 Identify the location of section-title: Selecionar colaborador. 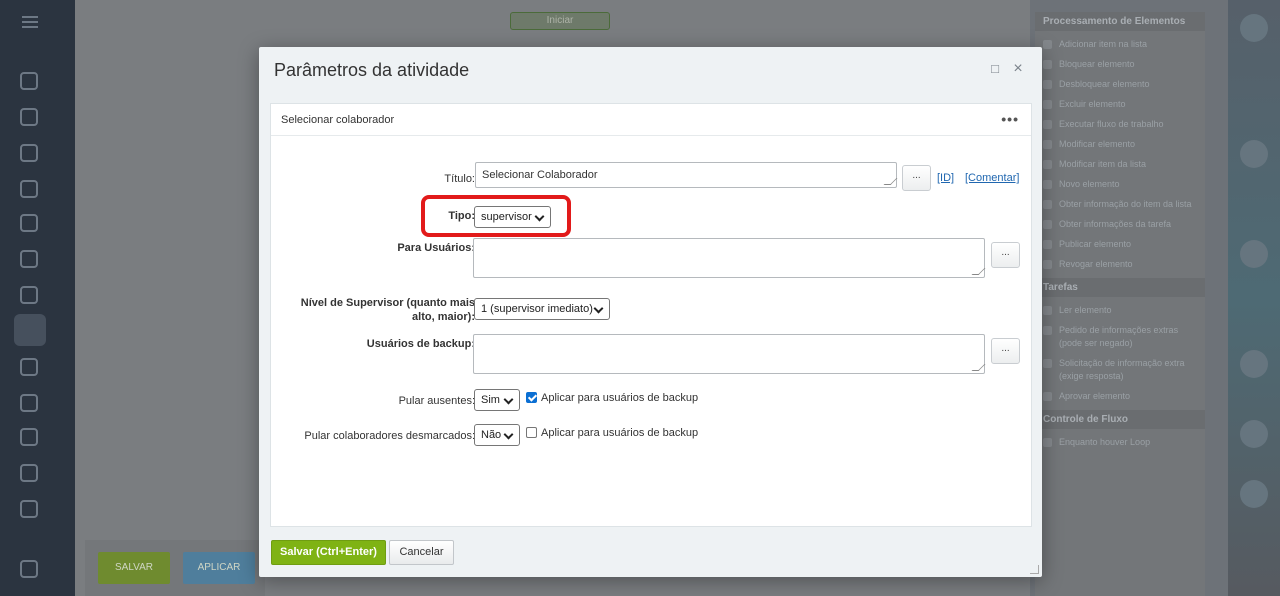
(338, 120).